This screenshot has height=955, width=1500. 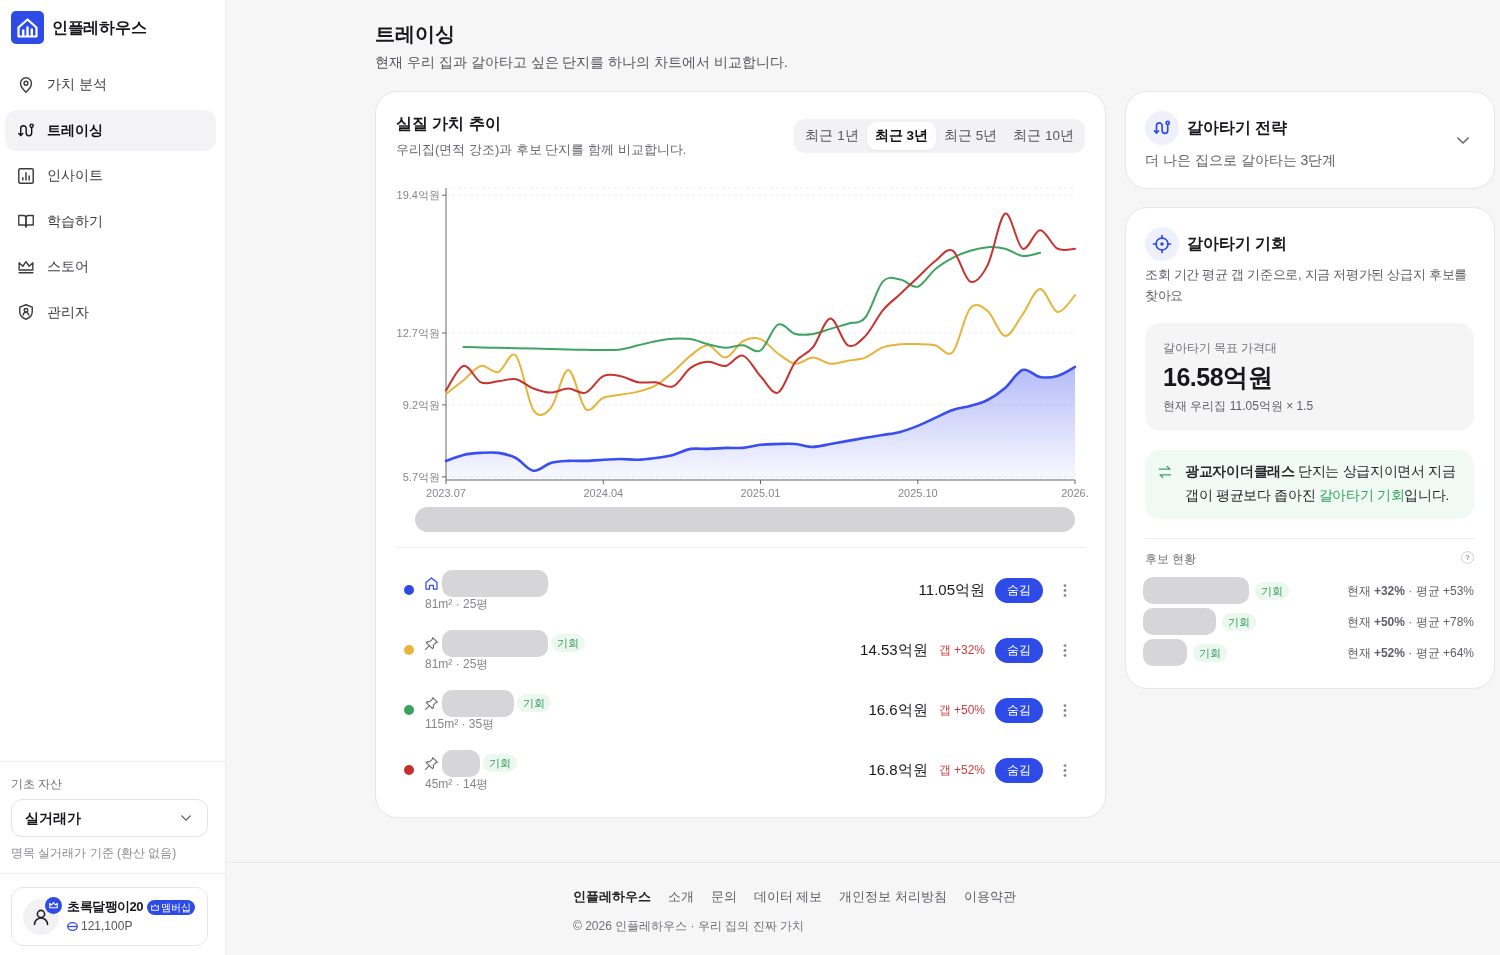 I want to click on target-icon, so click(x=1162, y=244).